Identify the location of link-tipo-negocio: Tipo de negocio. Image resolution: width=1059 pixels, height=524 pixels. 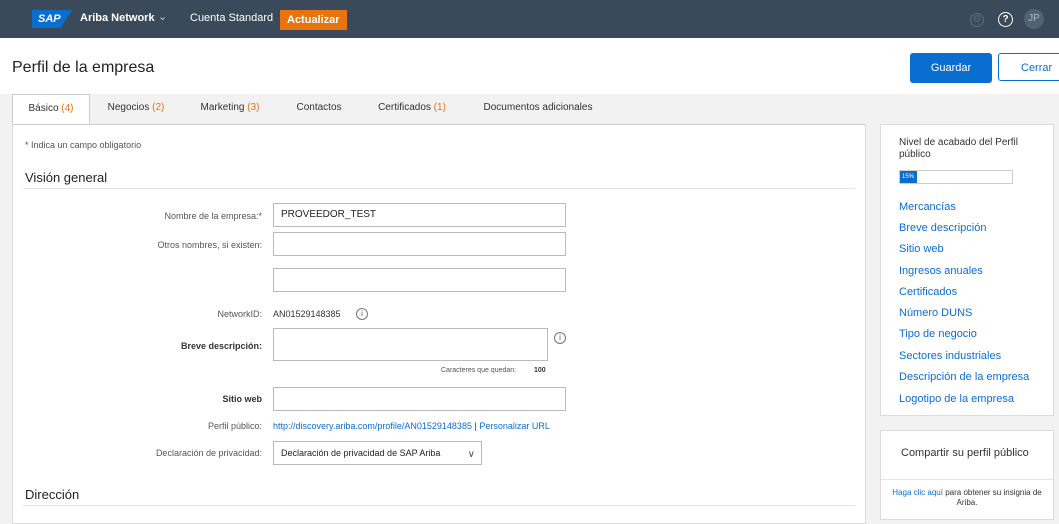
(938, 334).